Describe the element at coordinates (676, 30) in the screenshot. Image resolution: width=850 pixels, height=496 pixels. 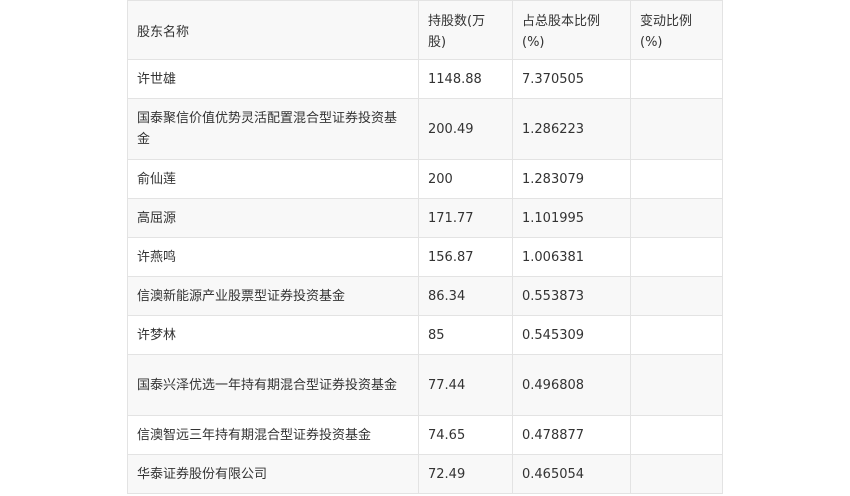
I see `header-change: 变动比例(%)` at that location.